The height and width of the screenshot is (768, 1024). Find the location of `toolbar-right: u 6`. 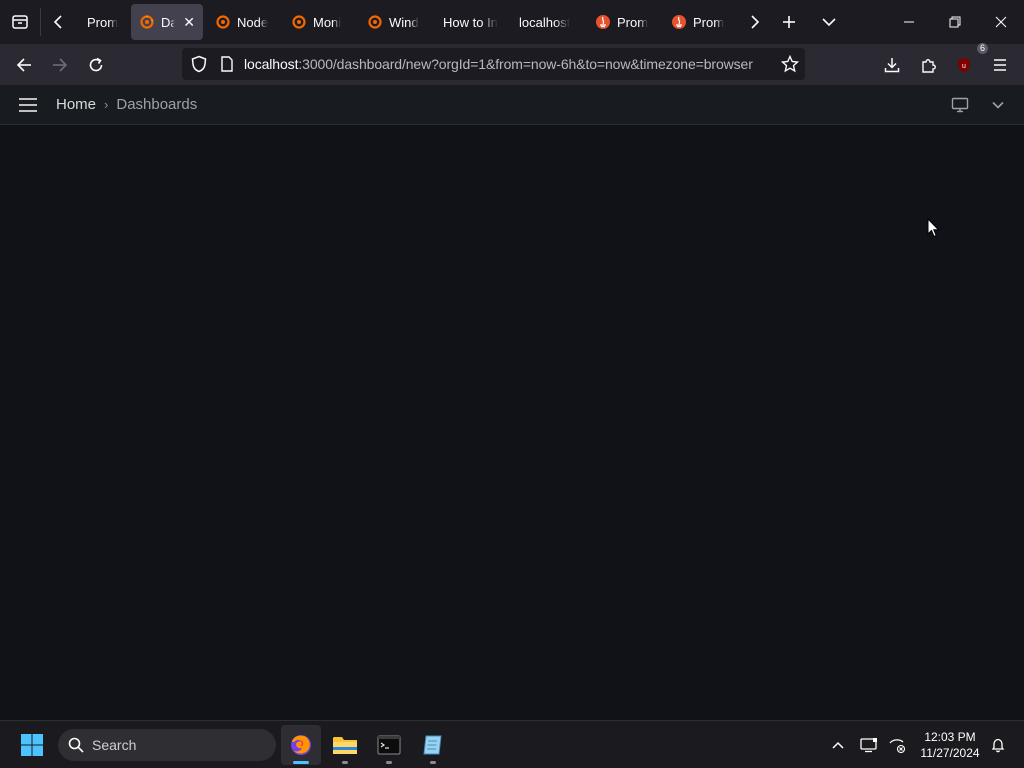

toolbar-right: u 6 is located at coordinates (949, 63).